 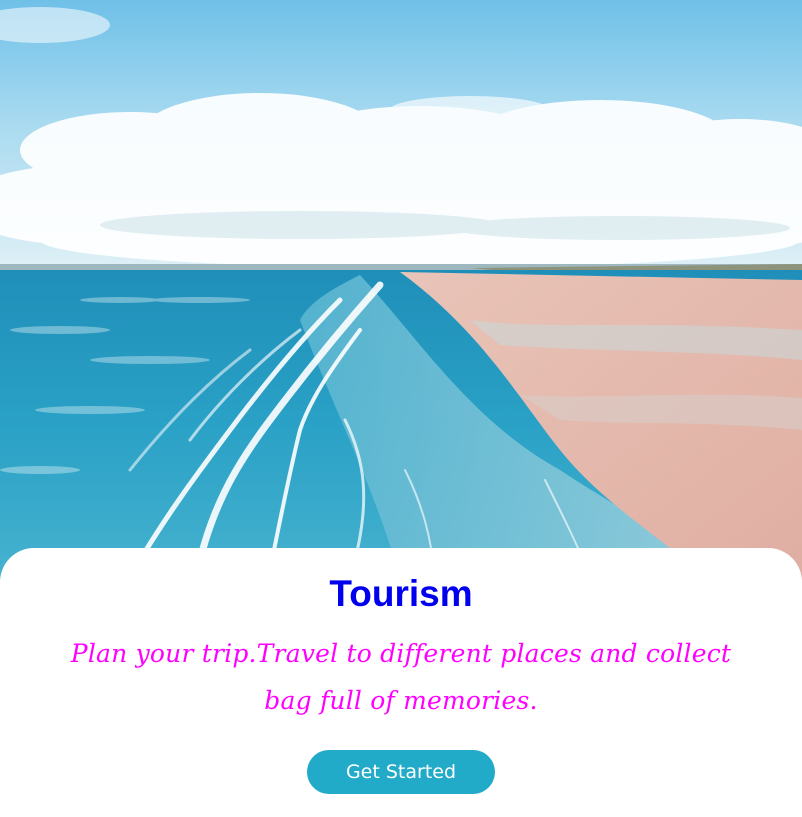 What do you see at coordinates (401, 772) in the screenshot?
I see `get-started-button: Get Started` at bounding box center [401, 772].